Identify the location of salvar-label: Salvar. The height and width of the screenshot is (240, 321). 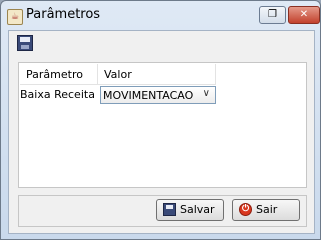
(197, 209).